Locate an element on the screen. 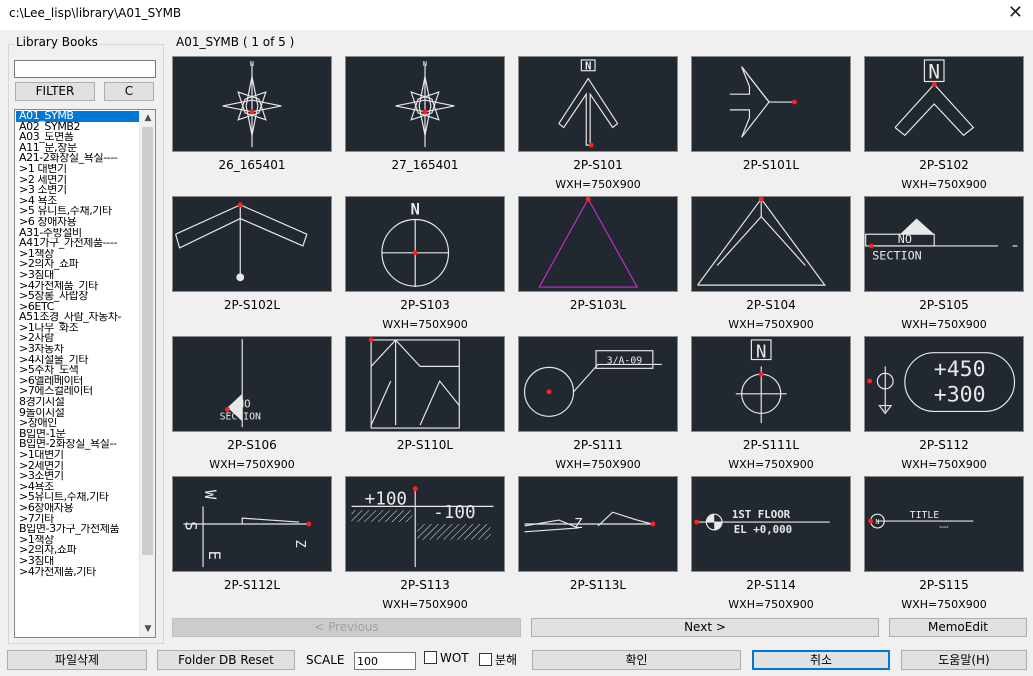  library-list-item: >3 소변기 is located at coordinates (78, 190).